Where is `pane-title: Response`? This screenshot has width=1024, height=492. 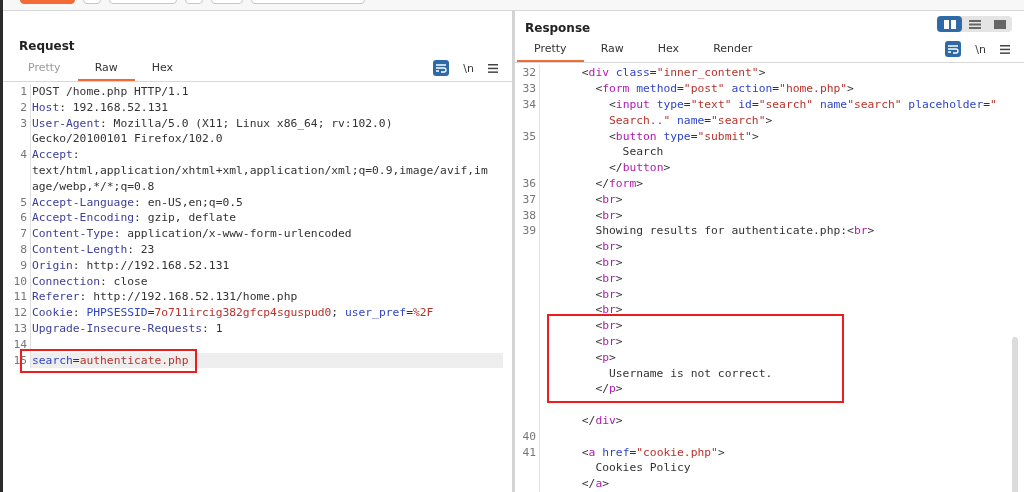
pane-title: Response is located at coordinates (558, 29).